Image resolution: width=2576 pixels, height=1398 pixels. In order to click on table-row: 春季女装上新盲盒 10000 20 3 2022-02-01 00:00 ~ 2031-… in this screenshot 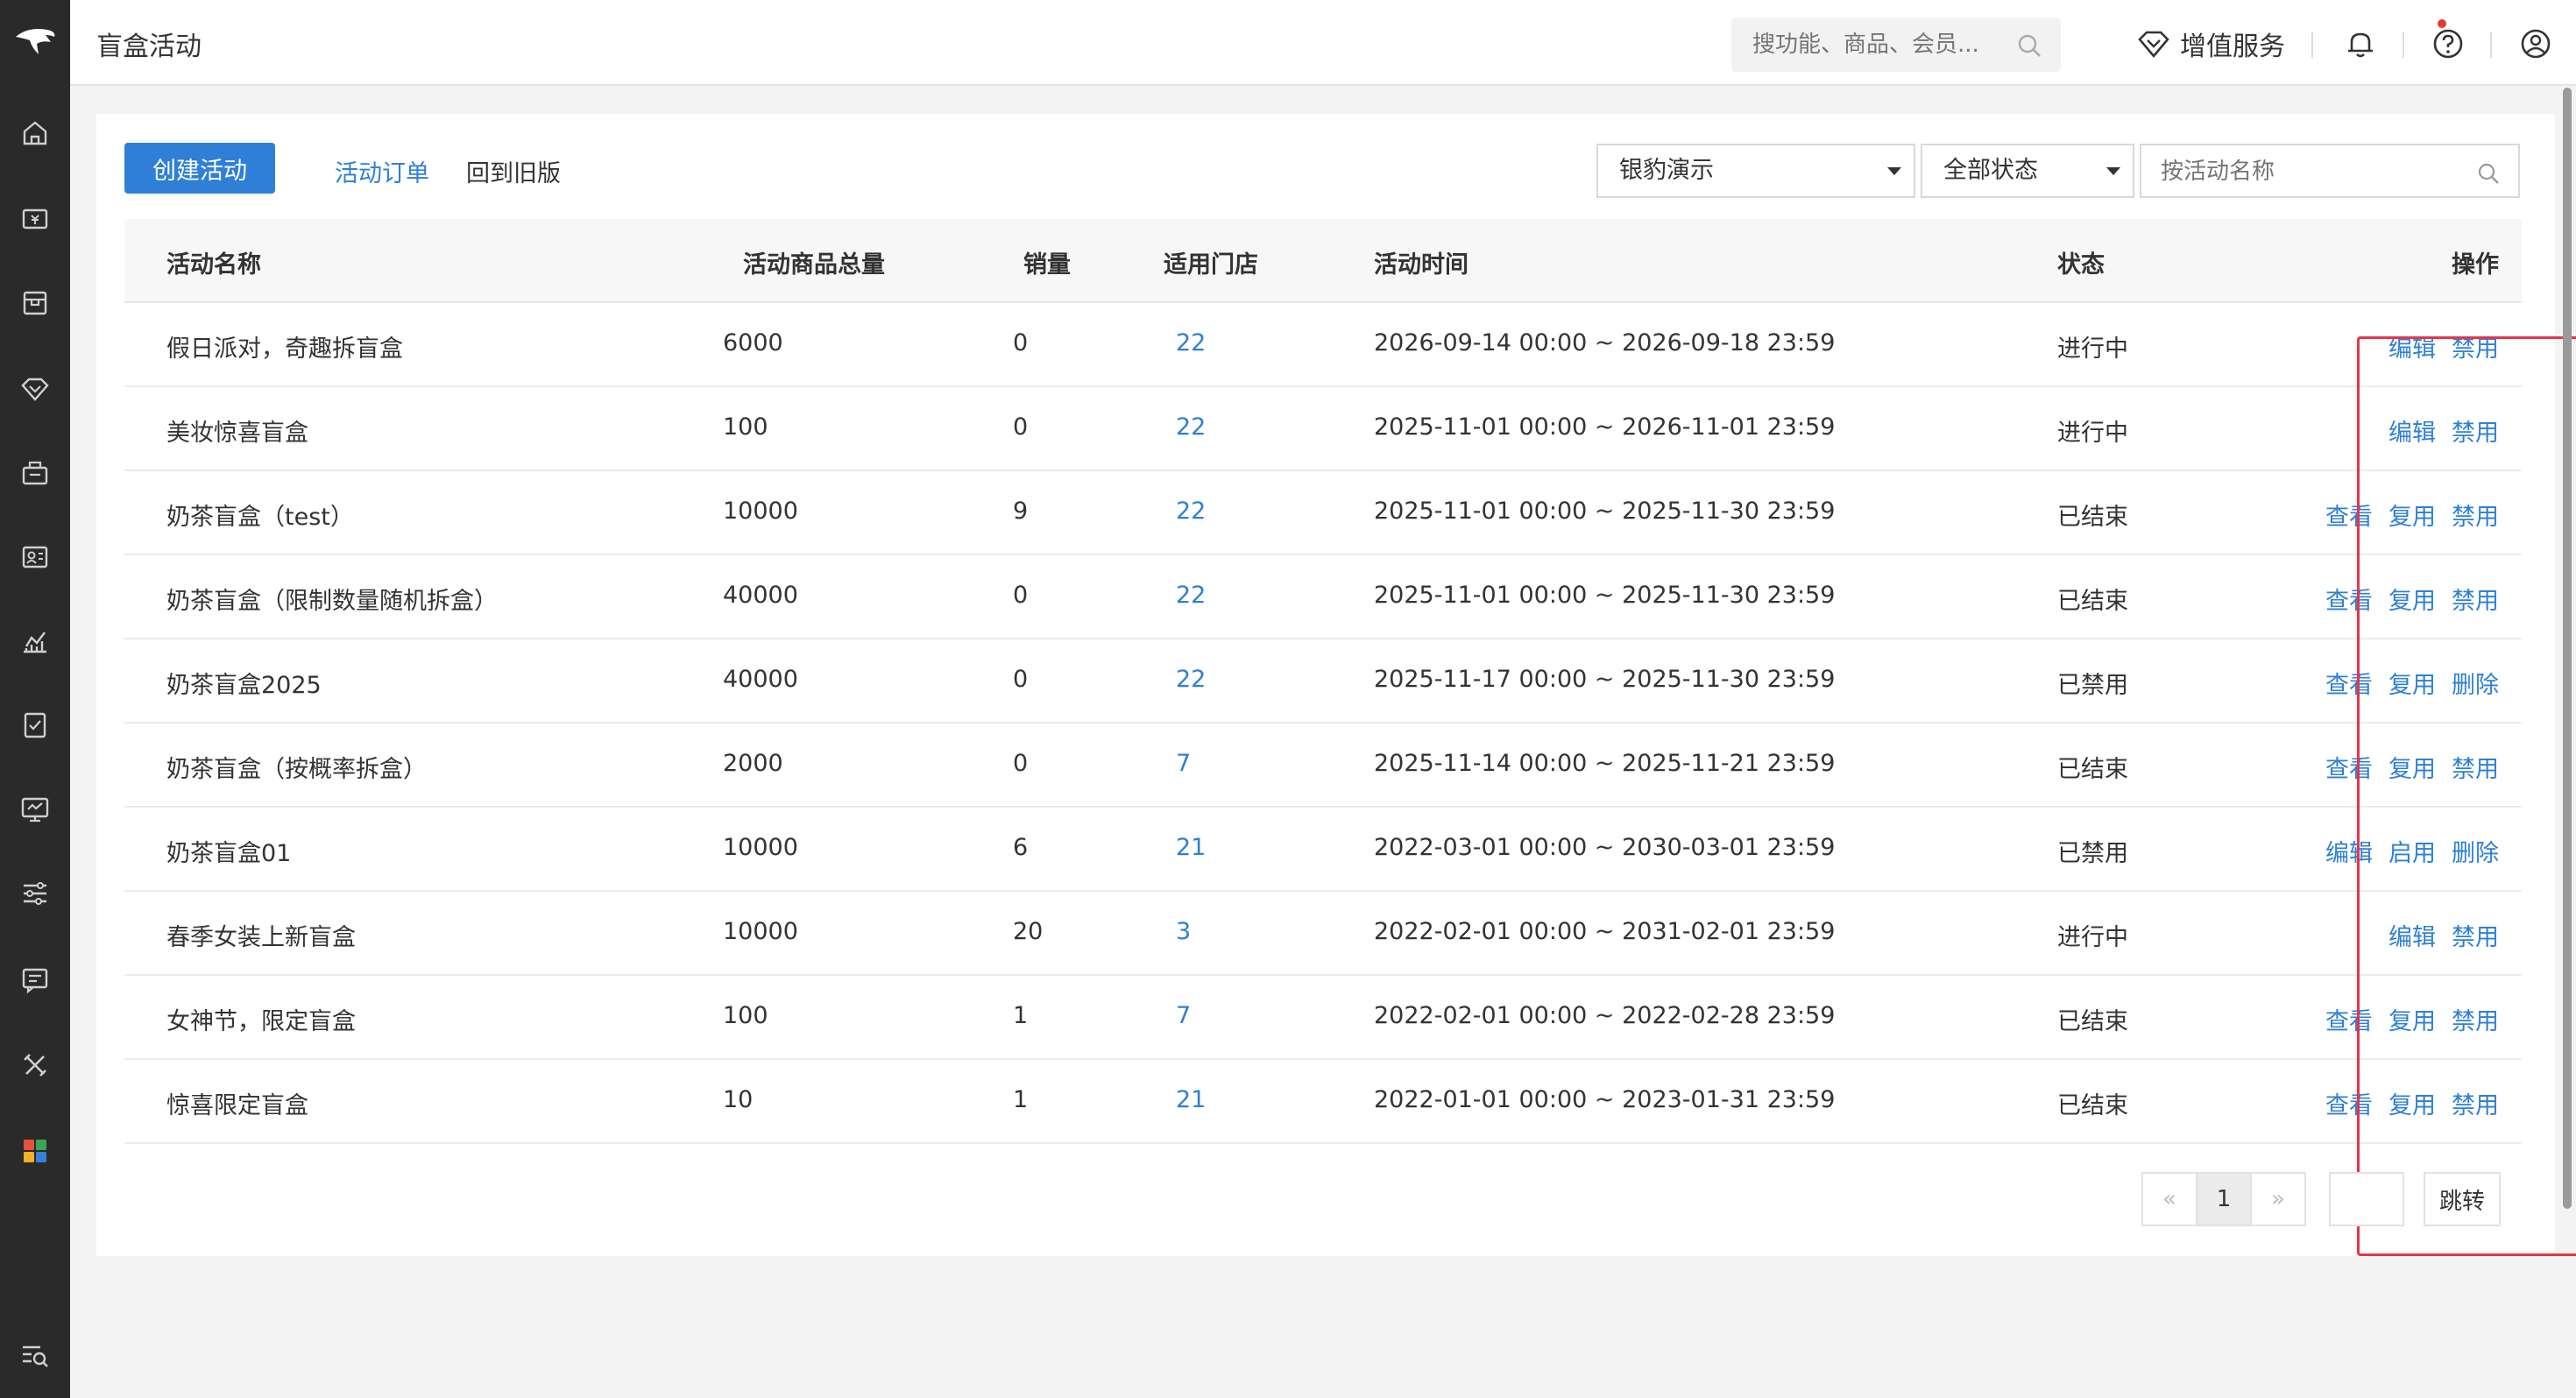, I will do `click(1323, 934)`.